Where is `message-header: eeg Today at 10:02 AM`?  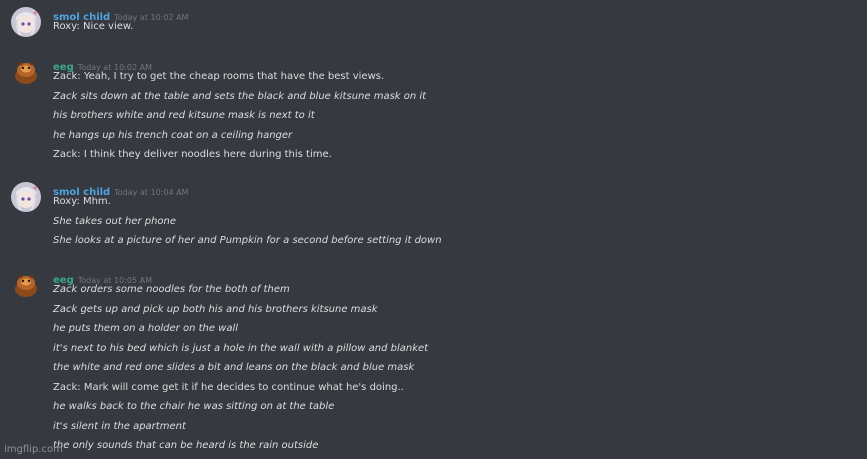
message-header: eeg Today at 10:02 AM is located at coordinates (102, 64).